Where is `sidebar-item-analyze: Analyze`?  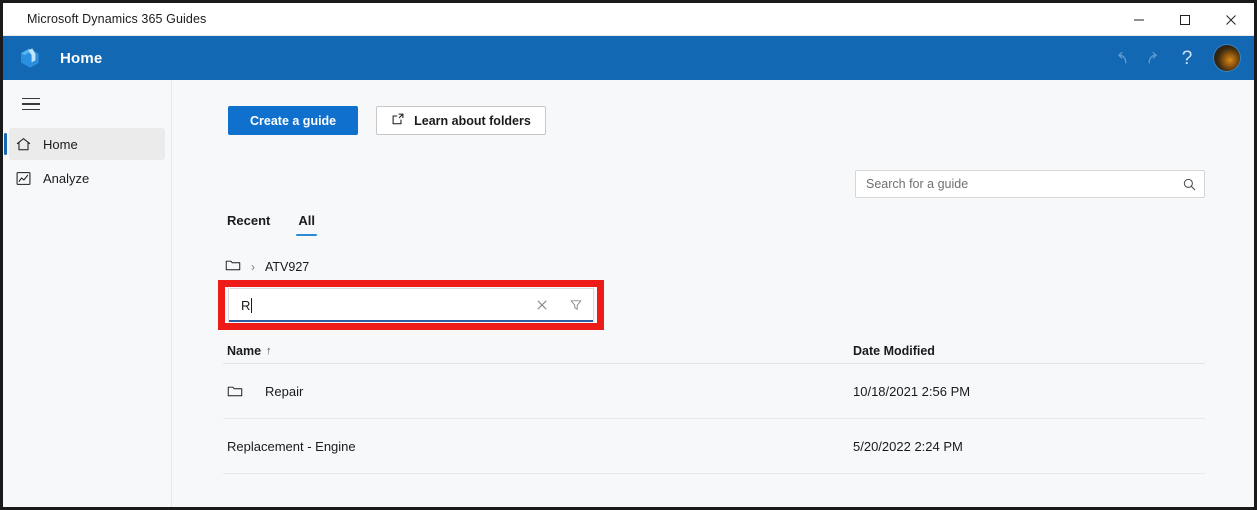 sidebar-item-analyze: Analyze is located at coordinates (87, 178).